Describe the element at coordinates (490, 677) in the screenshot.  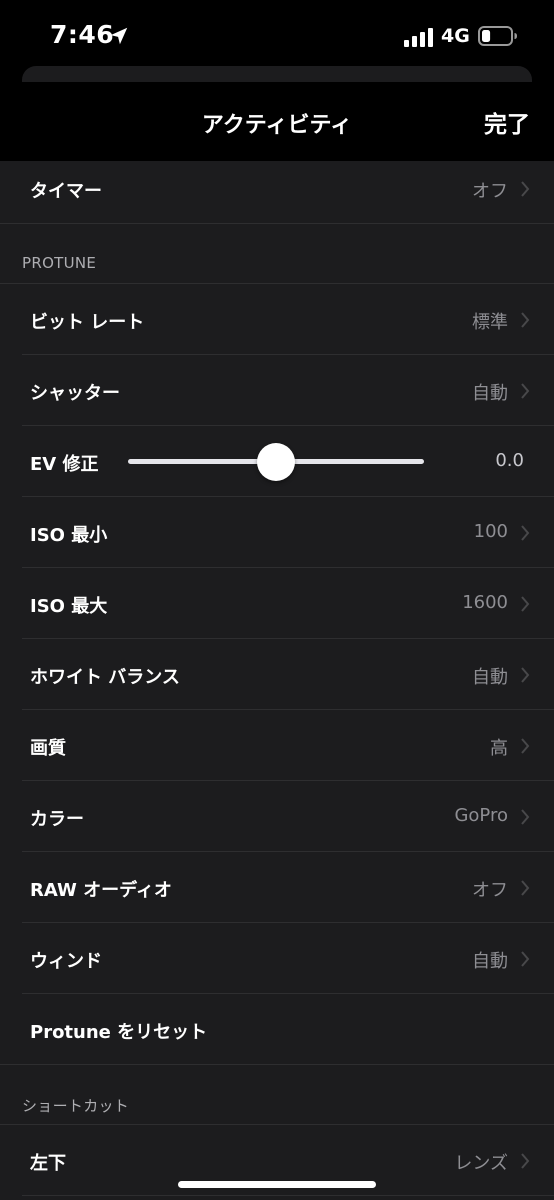
I see `white-balance-value: 自動` at that location.